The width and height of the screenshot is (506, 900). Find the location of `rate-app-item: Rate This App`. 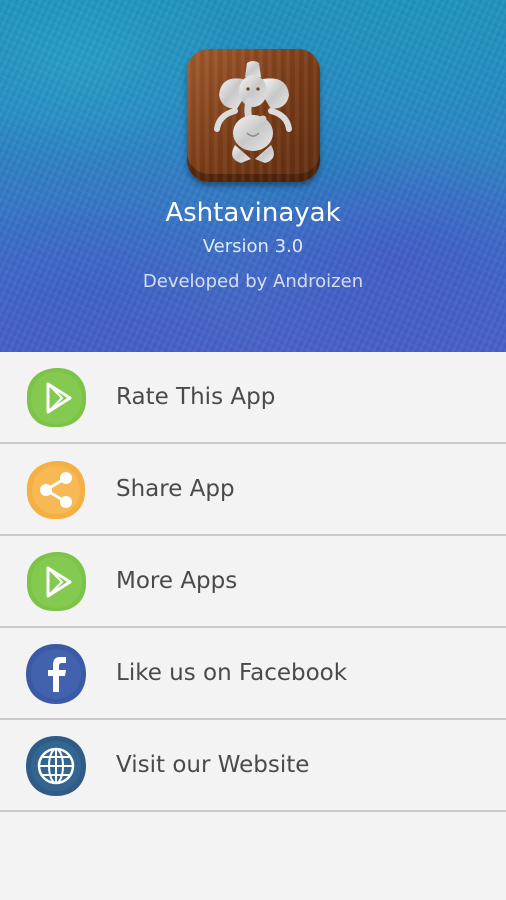

rate-app-item: Rate This App is located at coordinates (253, 398).